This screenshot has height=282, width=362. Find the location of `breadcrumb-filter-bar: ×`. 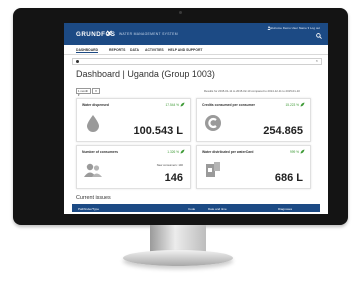

breadcrumb-filter-bar: × is located at coordinates (197, 61).